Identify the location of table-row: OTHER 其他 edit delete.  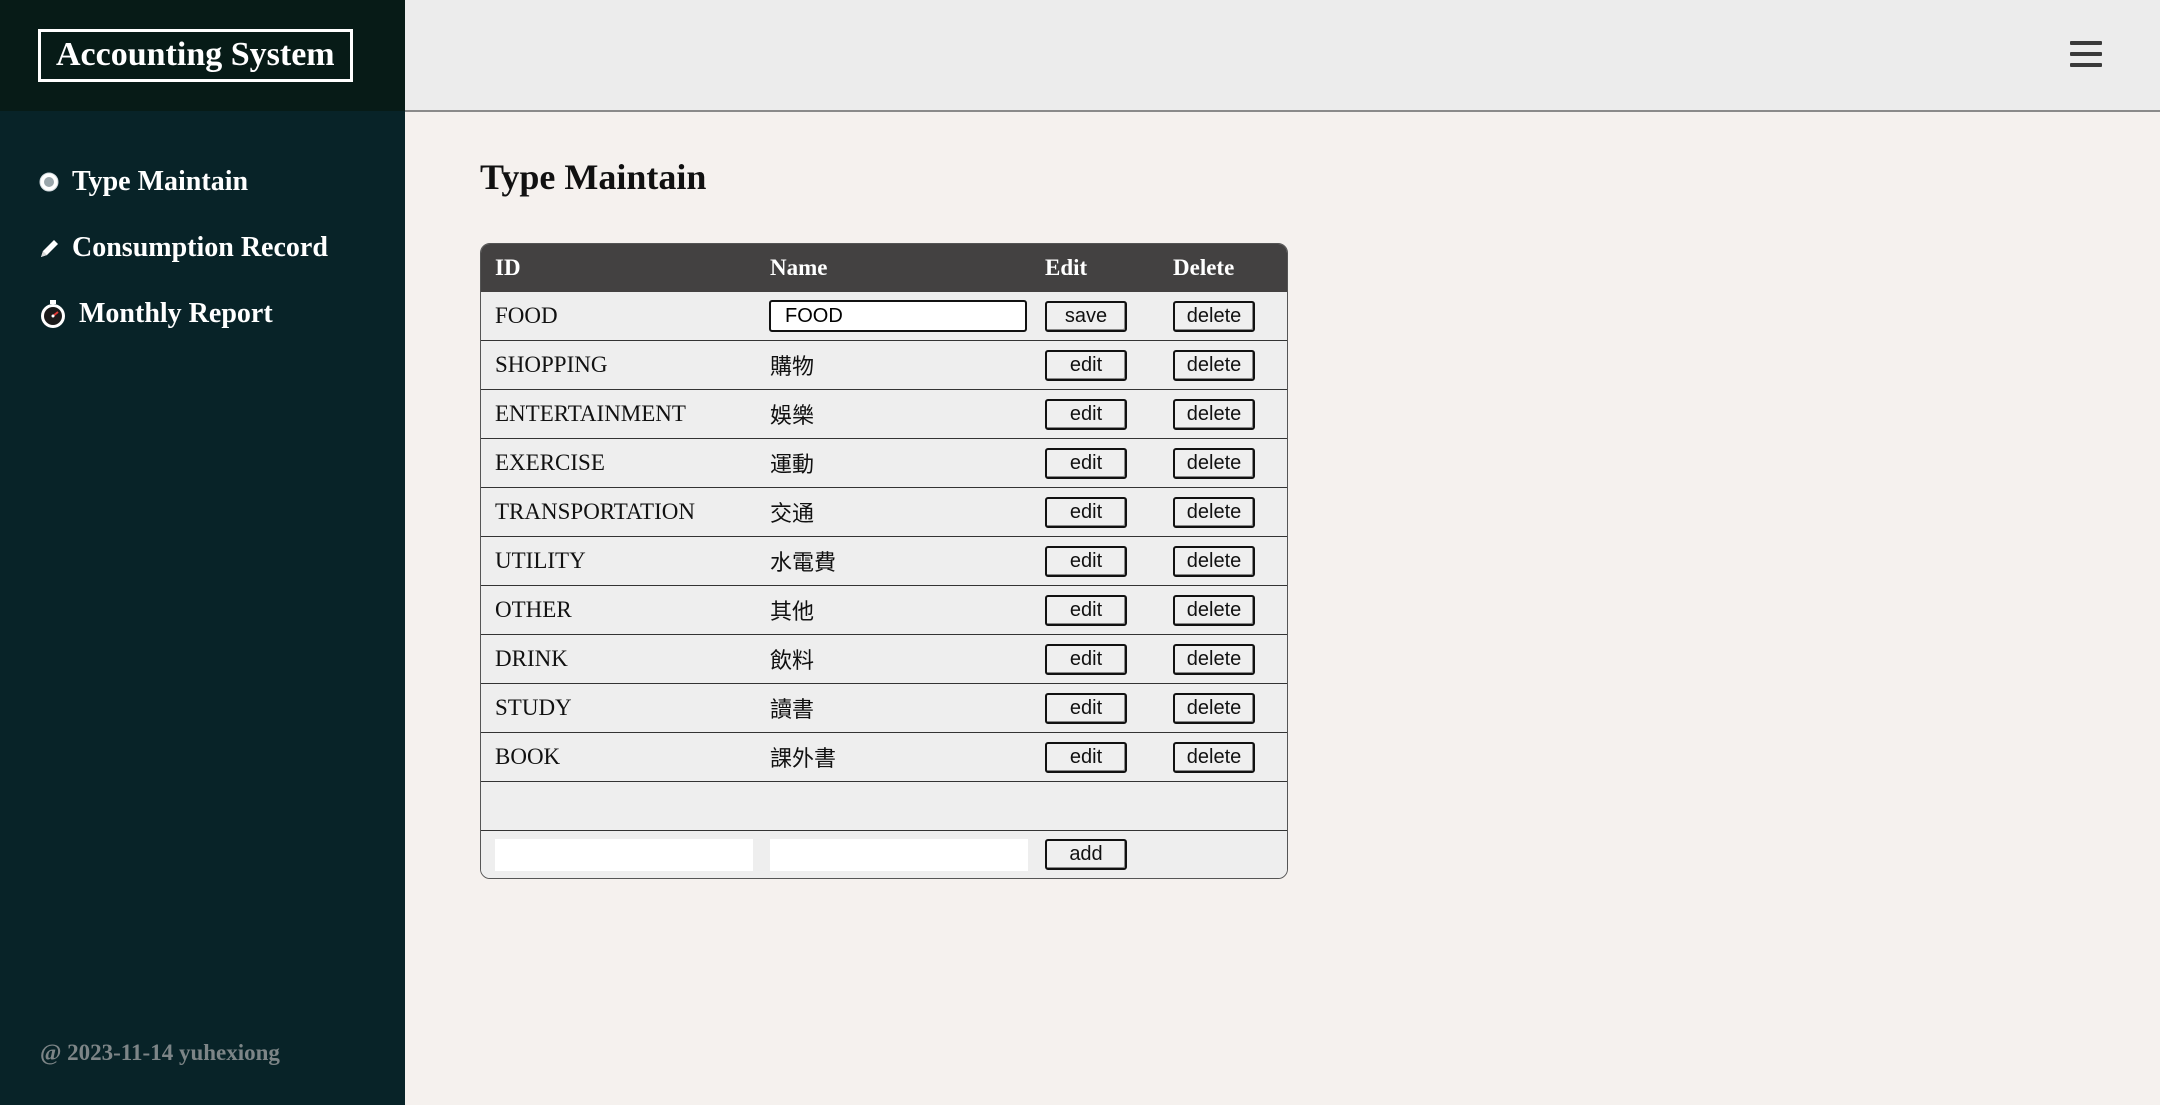
(884, 610).